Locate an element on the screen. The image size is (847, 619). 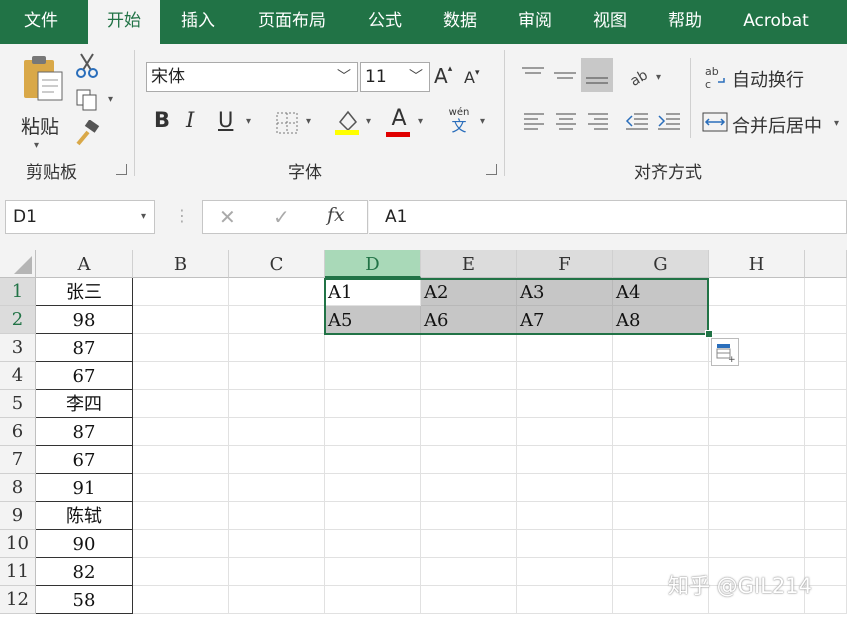
tab-page-layout: 页面布局 is located at coordinates (292, 22).